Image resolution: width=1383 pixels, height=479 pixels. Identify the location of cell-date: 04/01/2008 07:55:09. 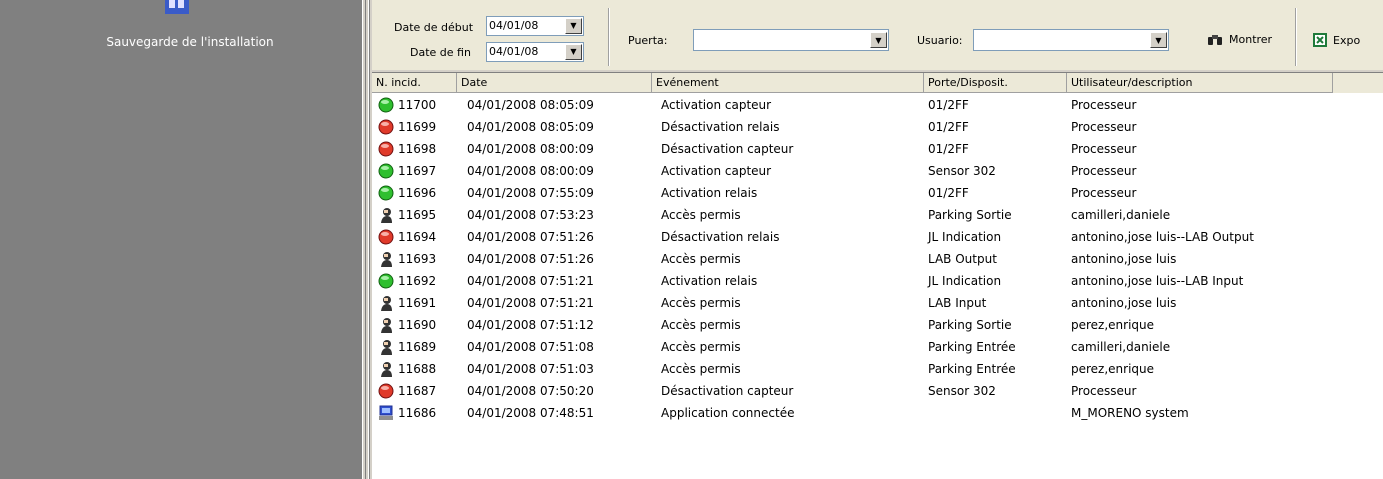
(530, 193).